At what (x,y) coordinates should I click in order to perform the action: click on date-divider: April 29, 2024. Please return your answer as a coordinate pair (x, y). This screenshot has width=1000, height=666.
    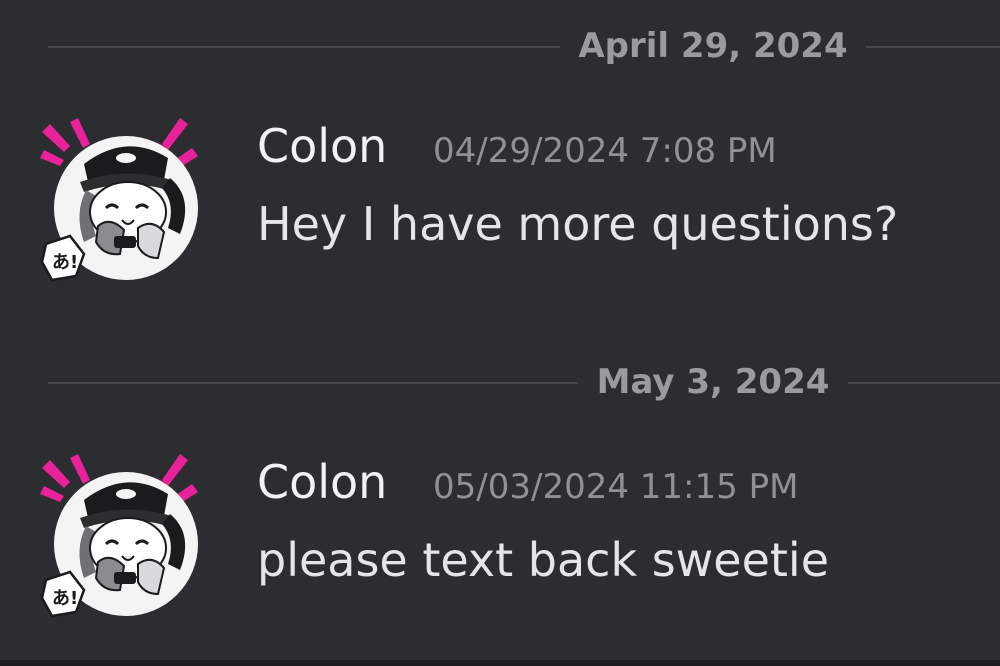
    Looking at the image, I should click on (500, 46).